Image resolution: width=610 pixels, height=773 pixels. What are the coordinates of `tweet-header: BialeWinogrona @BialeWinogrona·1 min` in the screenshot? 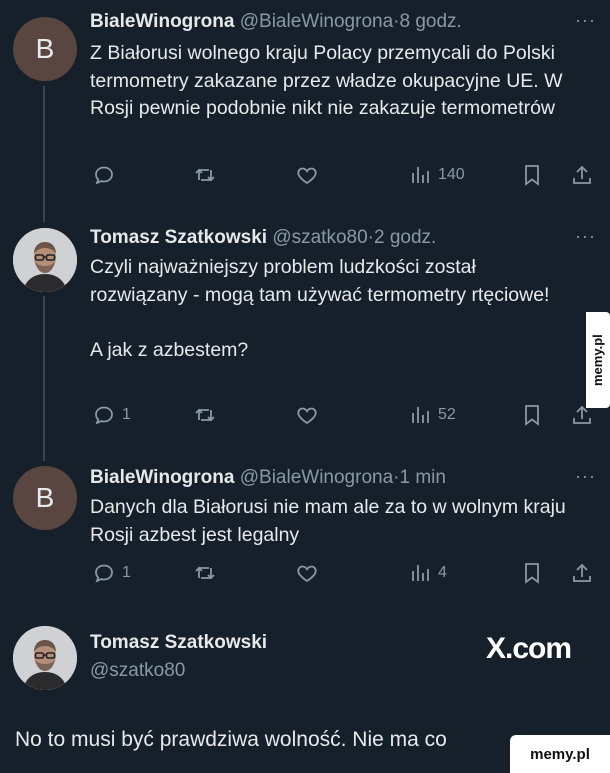 It's located at (268, 478).